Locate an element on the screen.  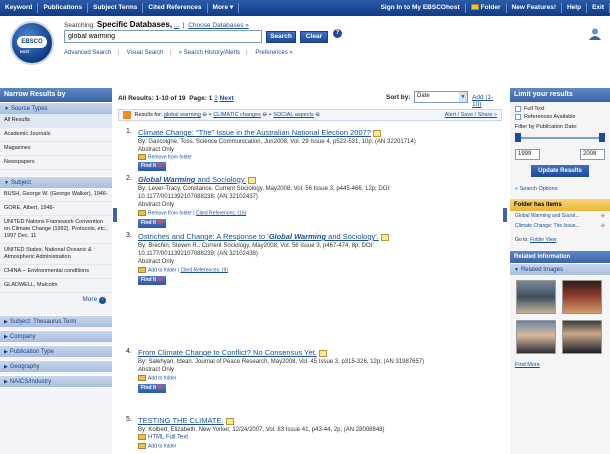
related-images-header: ▼ Related Images is located at coordinates (560, 269).